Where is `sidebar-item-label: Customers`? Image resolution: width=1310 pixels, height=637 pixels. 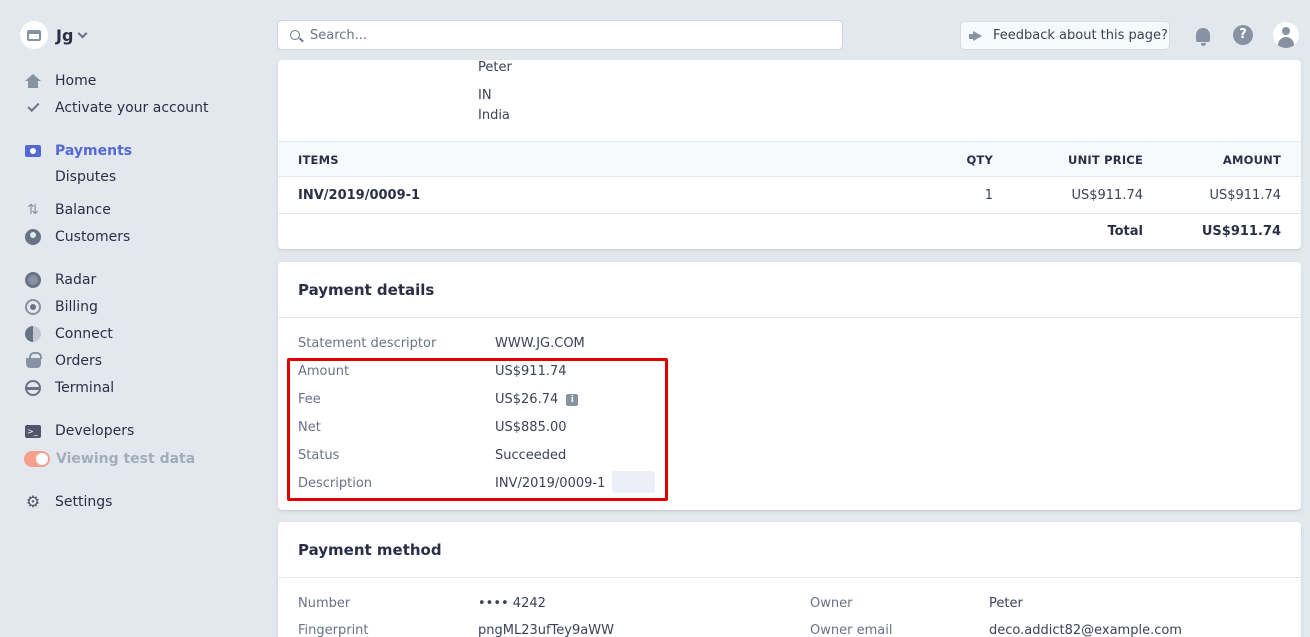 sidebar-item-label: Customers is located at coordinates (93, 237).